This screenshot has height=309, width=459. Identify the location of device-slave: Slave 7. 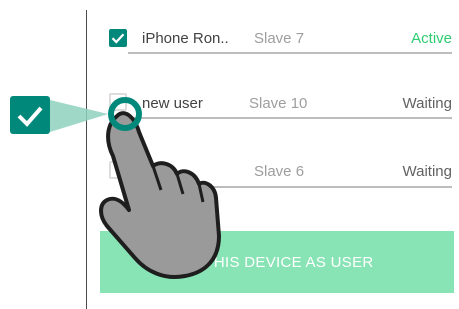
(279, 38).